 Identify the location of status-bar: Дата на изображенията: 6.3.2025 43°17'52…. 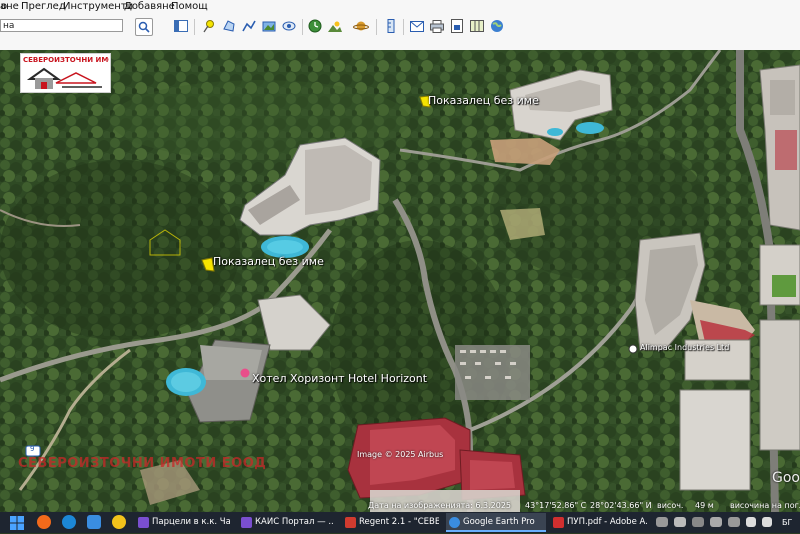
(580, 506).